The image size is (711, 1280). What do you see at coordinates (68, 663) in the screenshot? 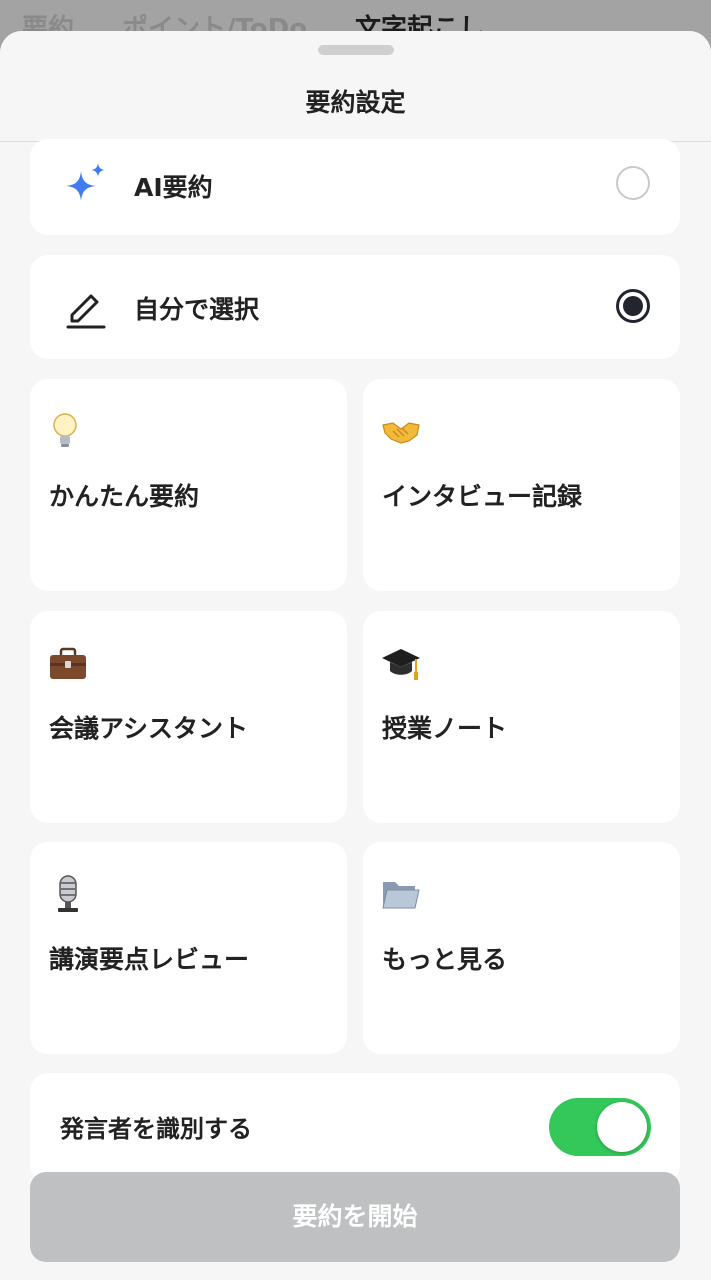
I see `briefcase-icon` at bounding box center [68, 663].